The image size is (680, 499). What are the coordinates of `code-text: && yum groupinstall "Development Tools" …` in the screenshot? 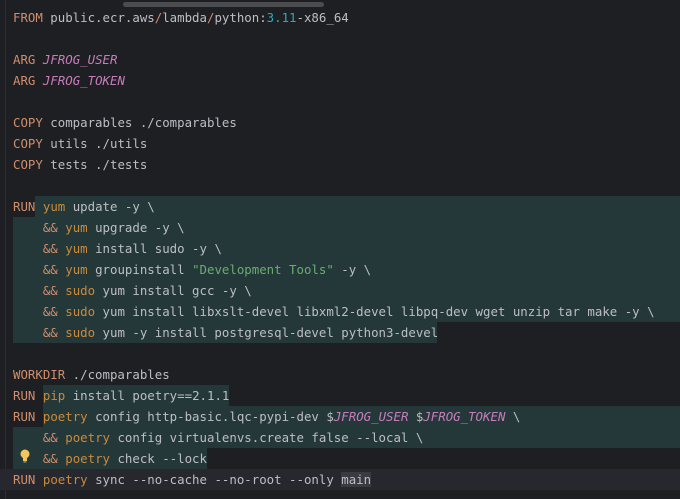 It's located at (192, 269).